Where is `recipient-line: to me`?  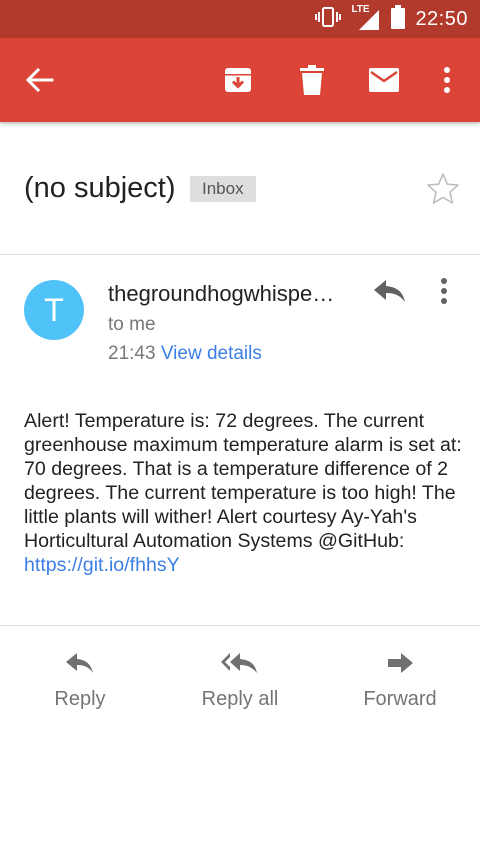 recipient-line: to me is located at coordinates (132, 324).